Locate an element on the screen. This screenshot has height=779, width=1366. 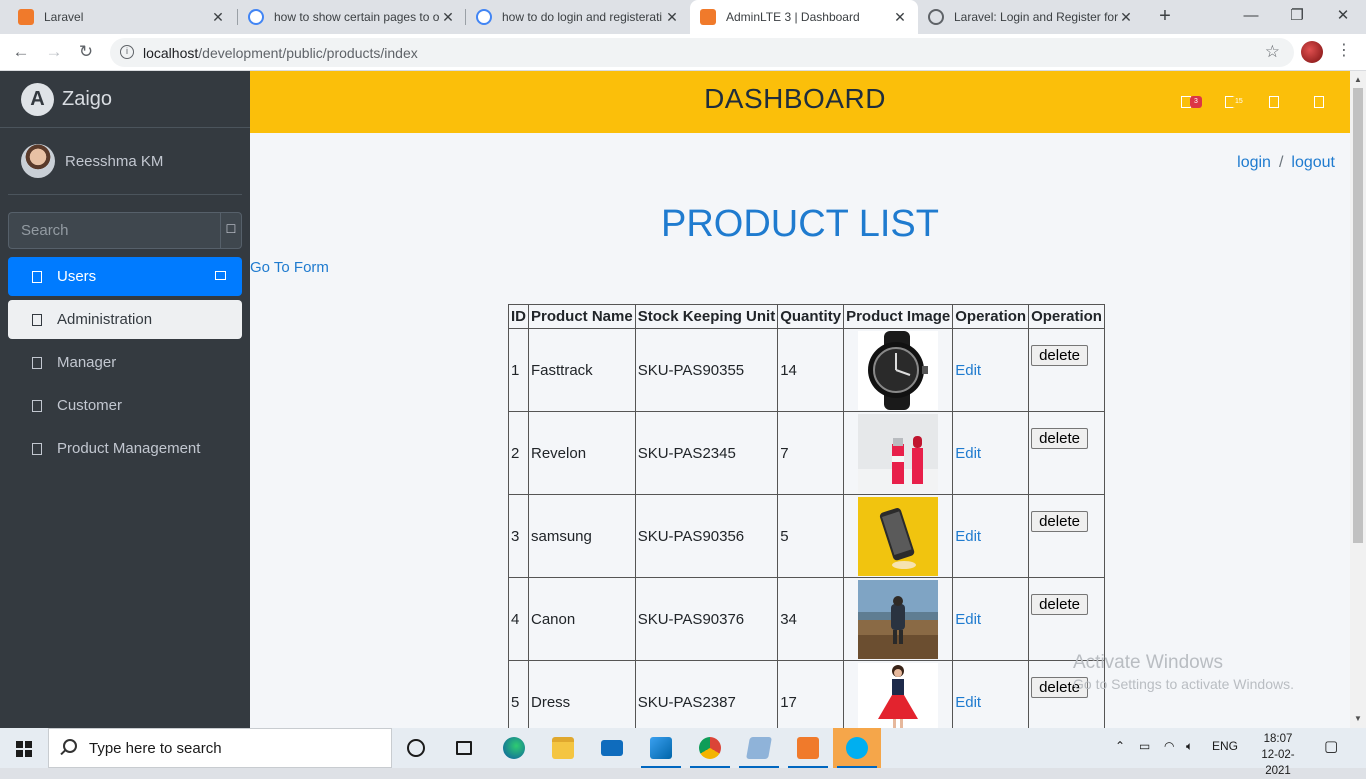
table-row: 1 Fasttrack SKU-PAS90355 14 Edit delete is located at coordinates (806, 370).